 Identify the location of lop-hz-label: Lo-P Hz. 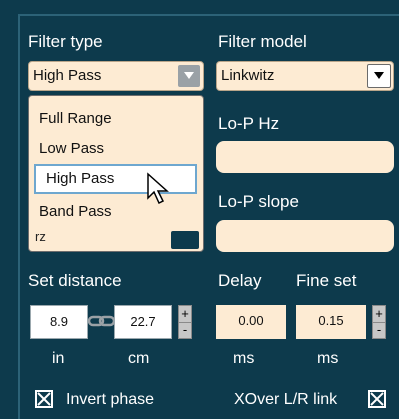
(249, 123).